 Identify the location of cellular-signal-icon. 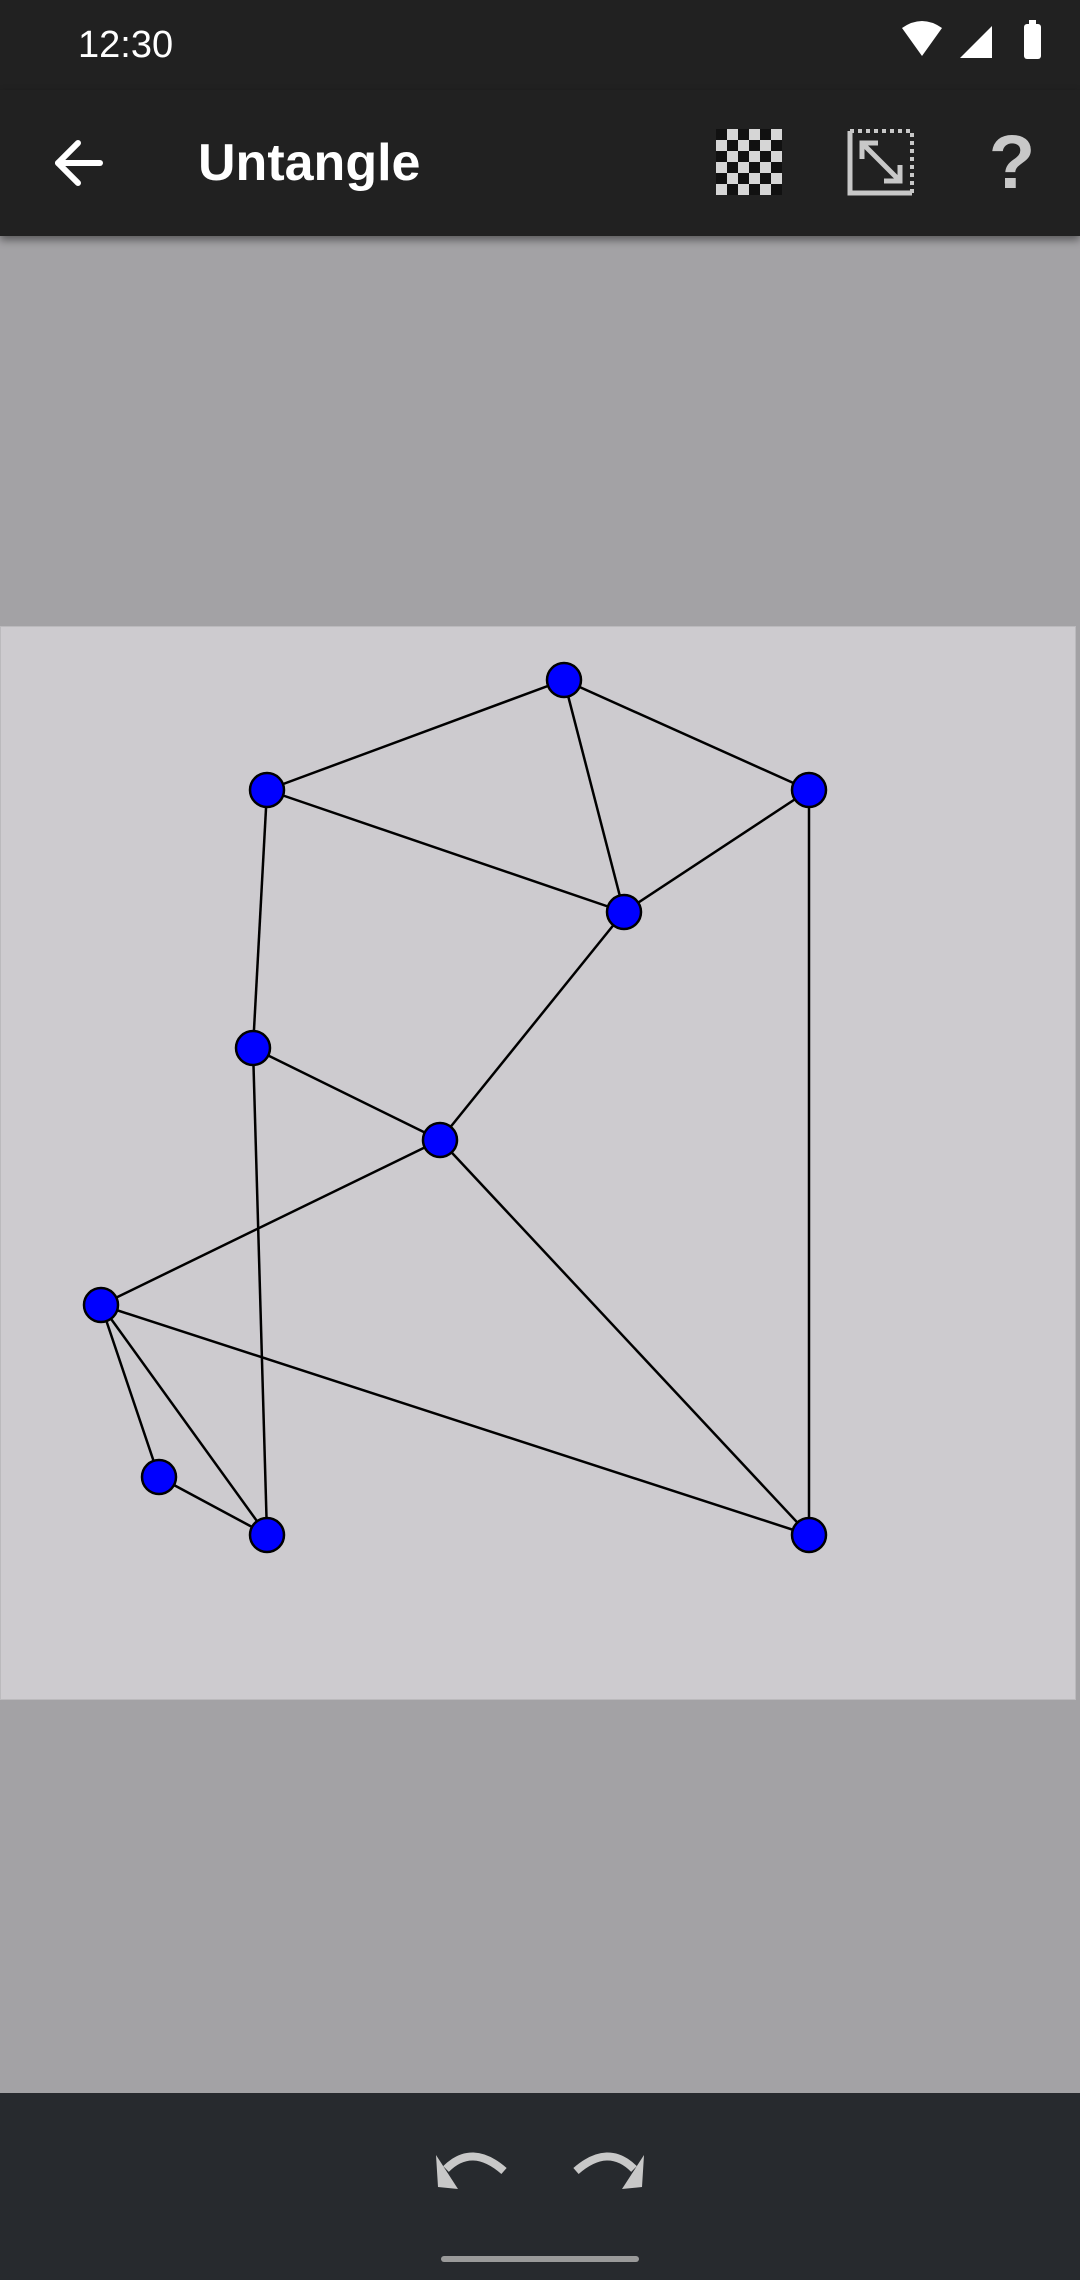
(976, 42).